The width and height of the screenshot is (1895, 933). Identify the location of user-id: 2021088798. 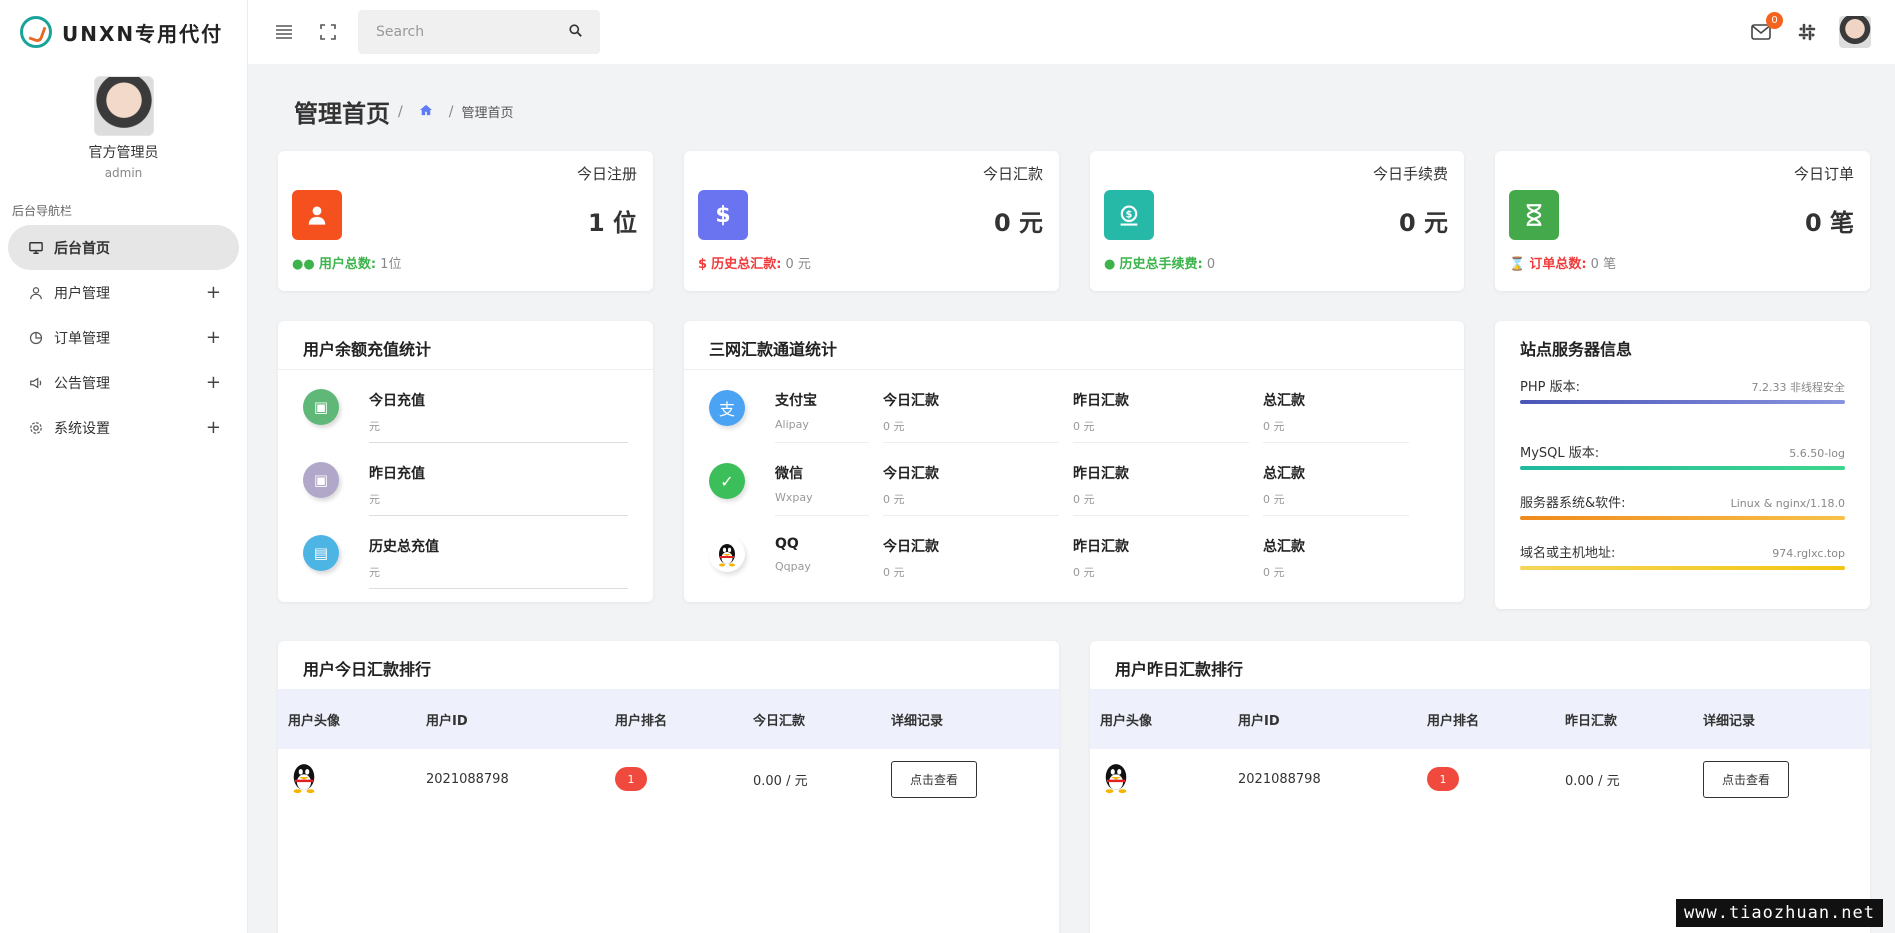
(467, 779).